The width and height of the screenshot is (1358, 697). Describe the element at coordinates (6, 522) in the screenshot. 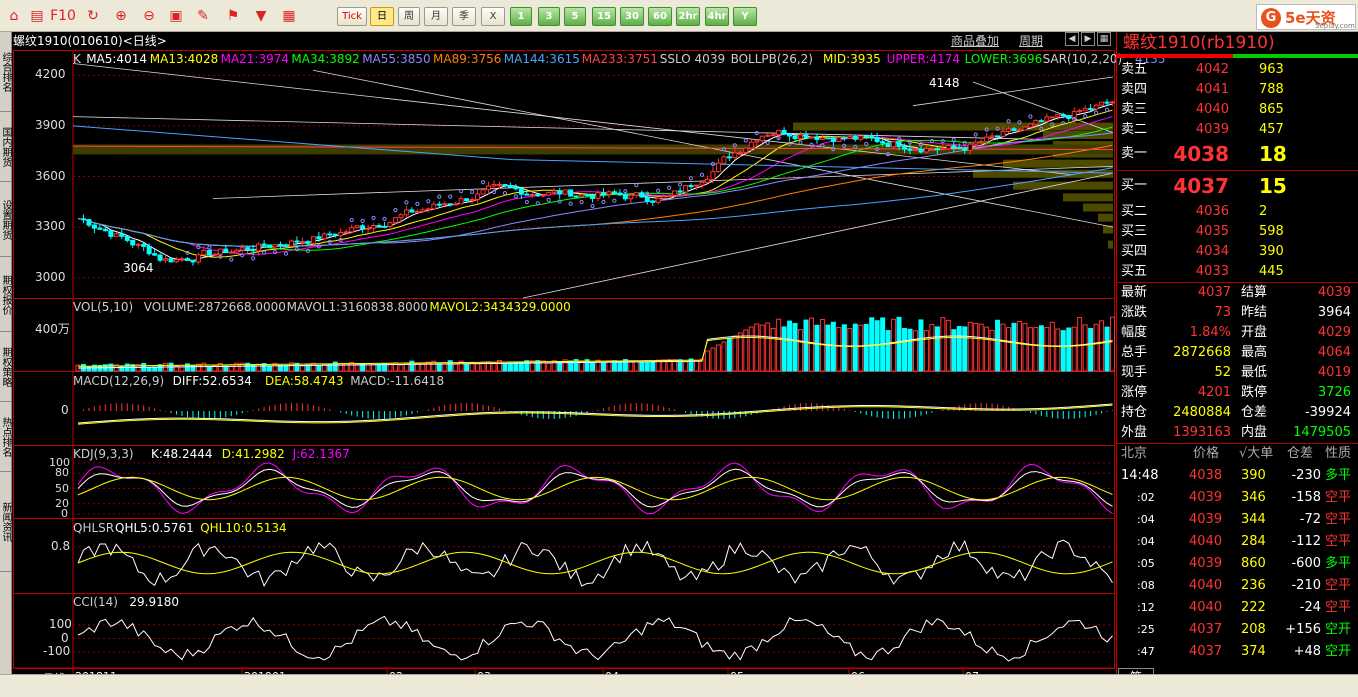

I see `left-tab-6: 新闻资讯` at that location.